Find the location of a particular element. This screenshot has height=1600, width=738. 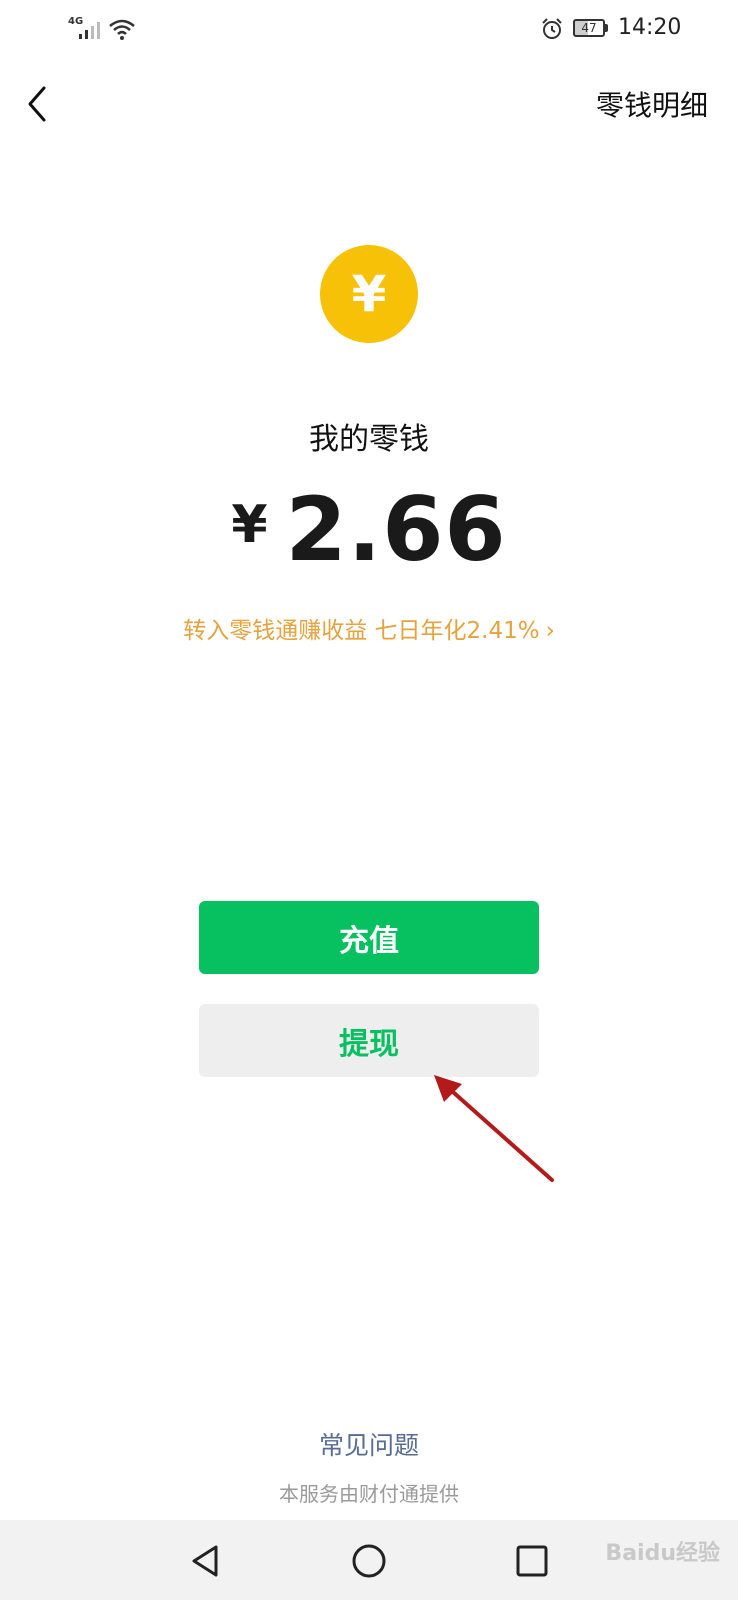

nav-recent-icon is located at coordinates (532, 1561).